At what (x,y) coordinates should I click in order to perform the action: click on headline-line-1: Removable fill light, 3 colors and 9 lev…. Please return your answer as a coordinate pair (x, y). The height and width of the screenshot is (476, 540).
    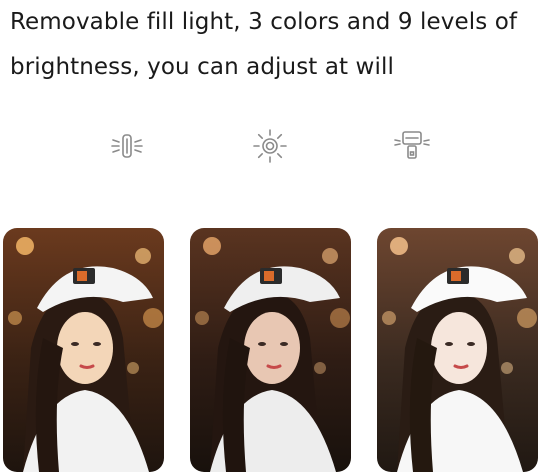
    Looking at the image, I should click on (264, 22).